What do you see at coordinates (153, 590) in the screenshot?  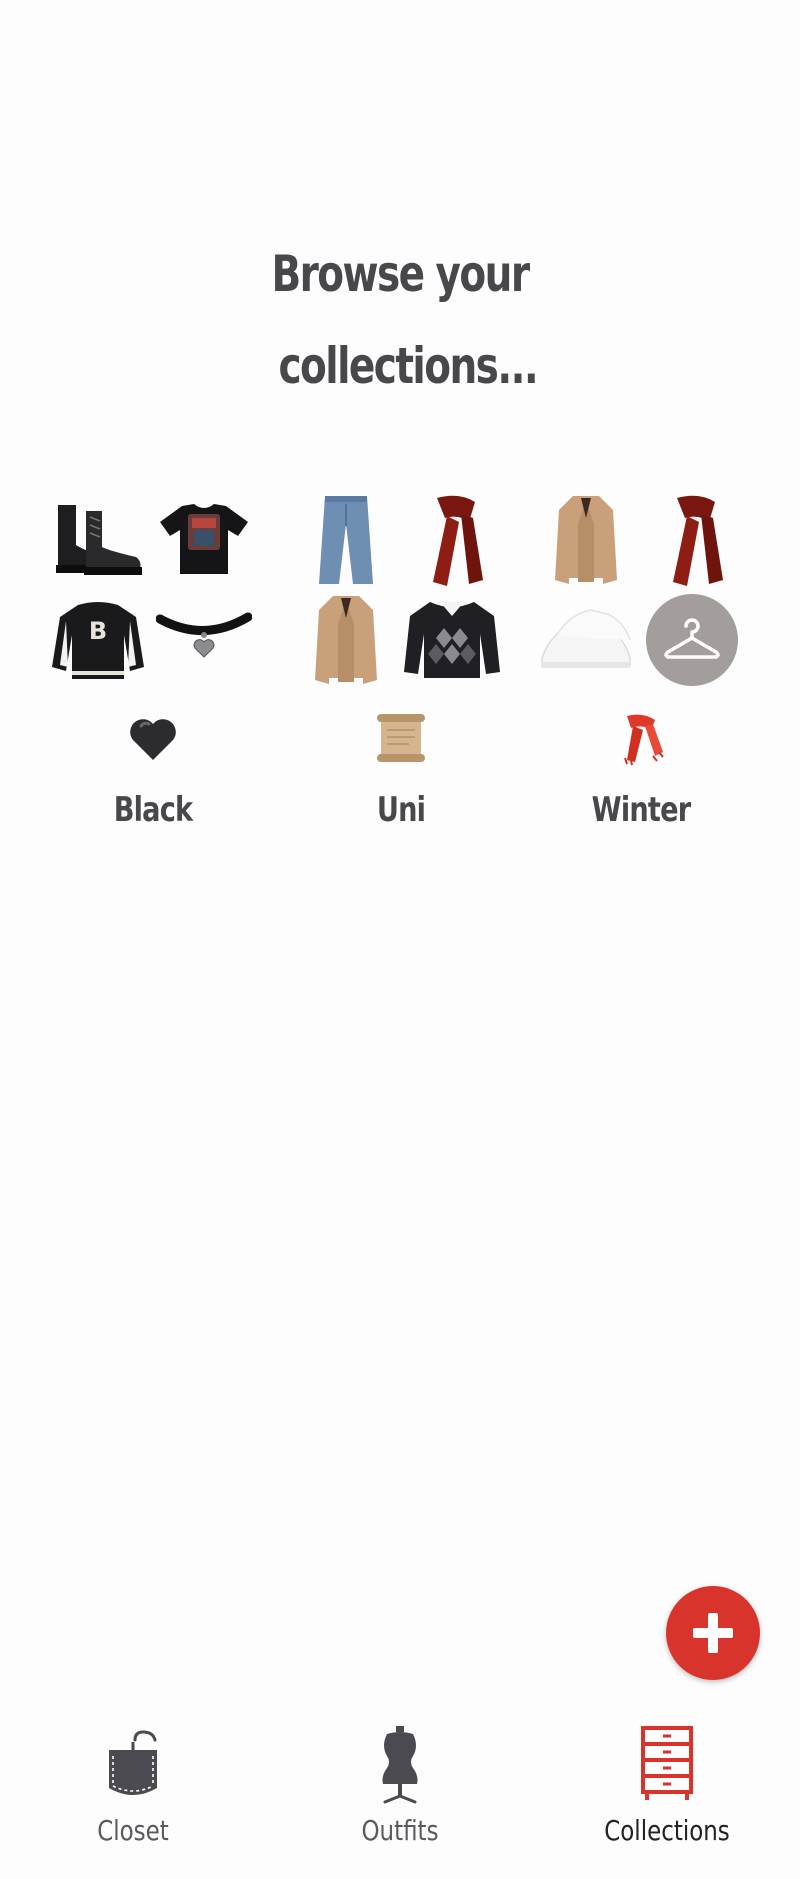 I see `collection-preview: B` at bounding box center [153, 590].